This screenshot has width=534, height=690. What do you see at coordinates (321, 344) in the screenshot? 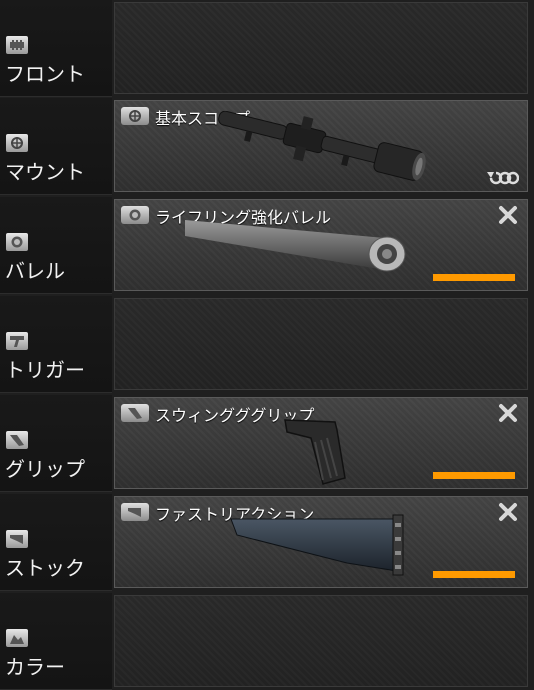
I see `slot-trigger-empty` at bounding box center [321, 344].